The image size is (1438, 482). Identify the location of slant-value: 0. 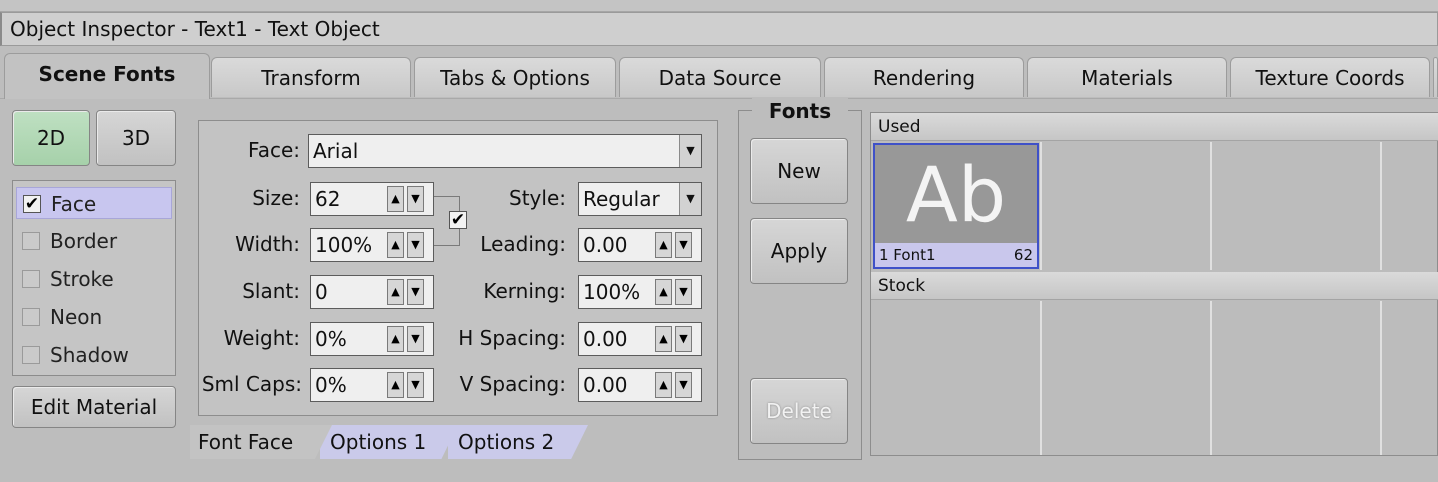
(321, 292).